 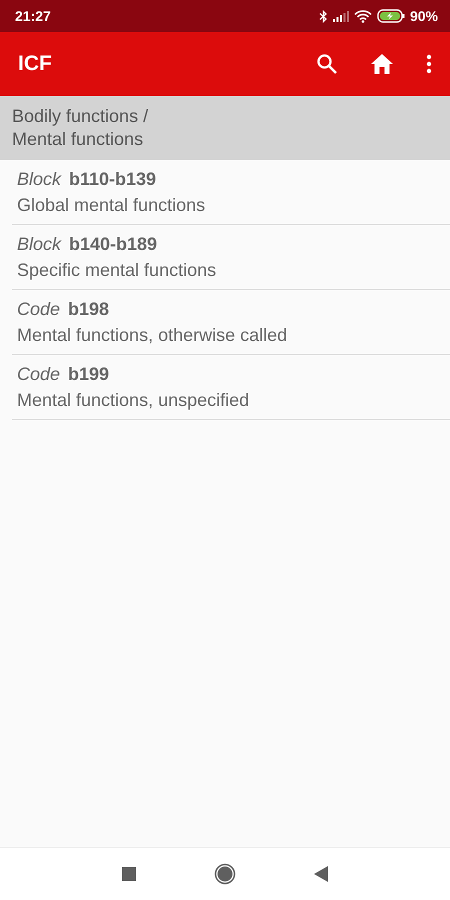 What do you see at coordinates (78, 139) in the screenshot?
I see `breadcrumb-text: Mental functions` at bounding box center [78, 139].